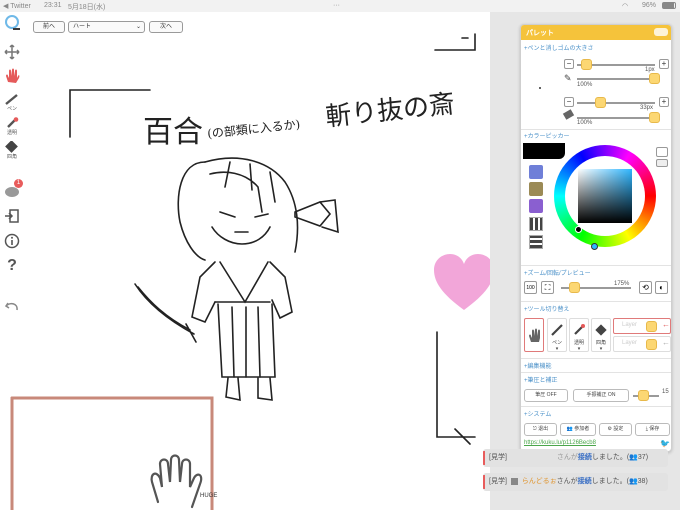  What do you see at coordinates (646, 429) in the screenshot?
I see `download-icon: ⤓` at bounding box center [646, 429].